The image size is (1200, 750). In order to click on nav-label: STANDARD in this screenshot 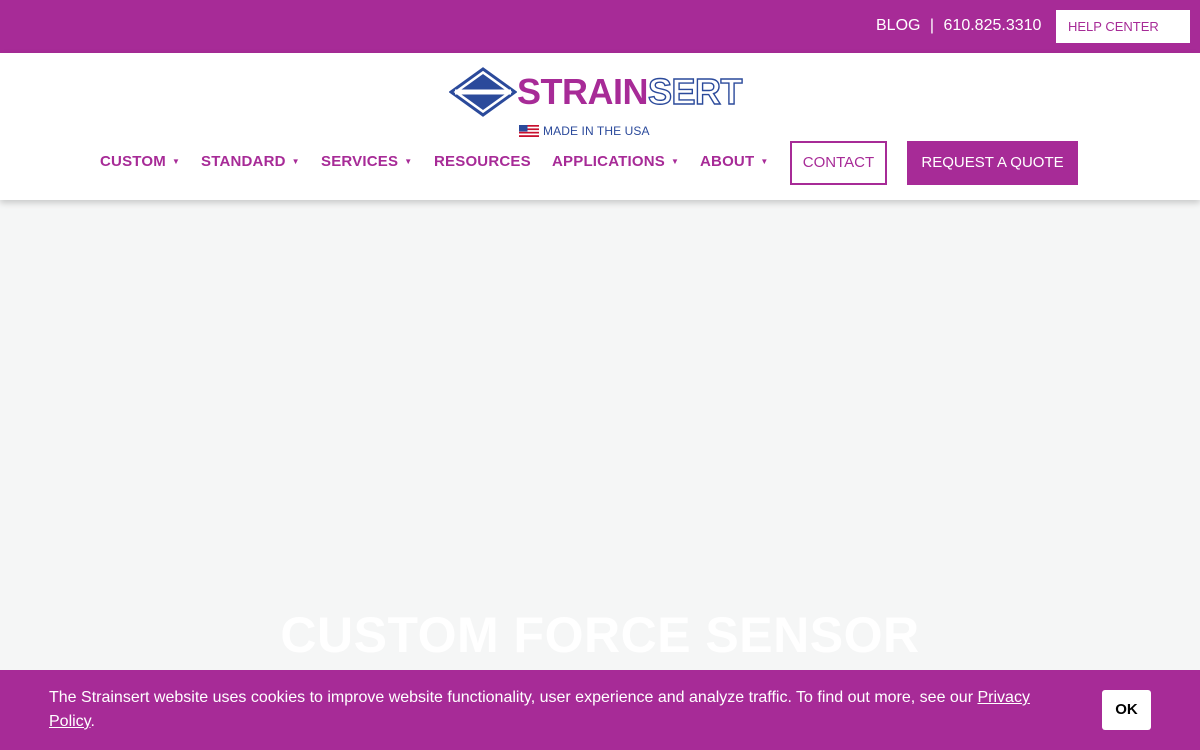, I will do `click(243, 161)`.